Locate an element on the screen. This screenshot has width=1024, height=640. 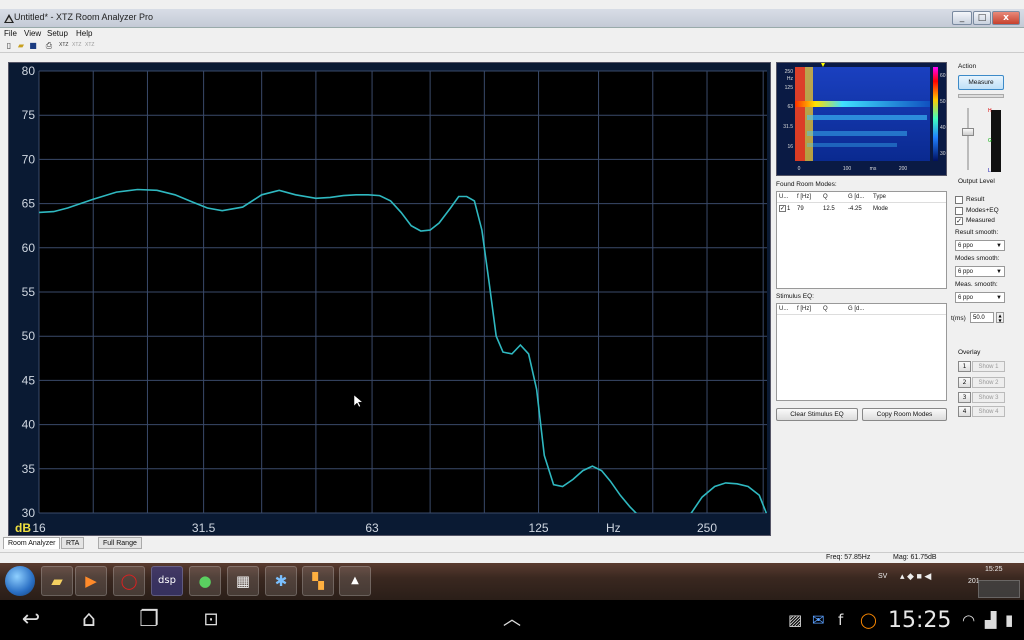
network-icon: ✱ is located at coordinates (281, 581).